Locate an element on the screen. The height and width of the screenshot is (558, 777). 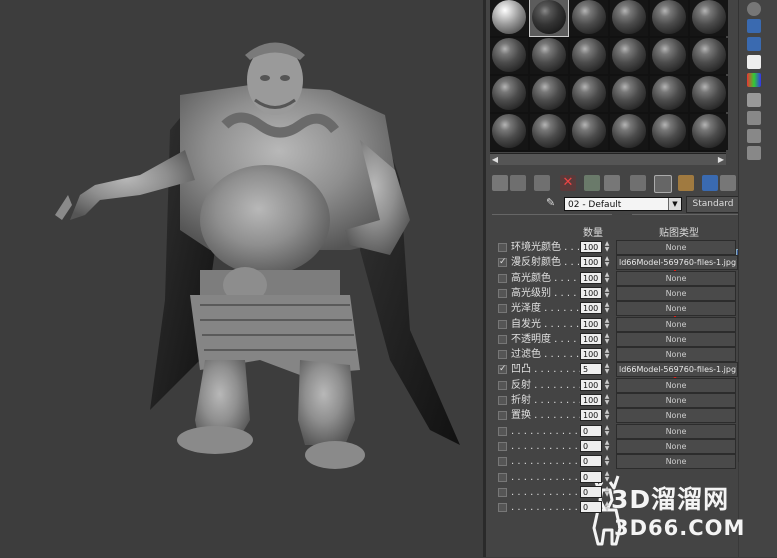
assign-to-selection-icon is located at coordinates (542, 183).